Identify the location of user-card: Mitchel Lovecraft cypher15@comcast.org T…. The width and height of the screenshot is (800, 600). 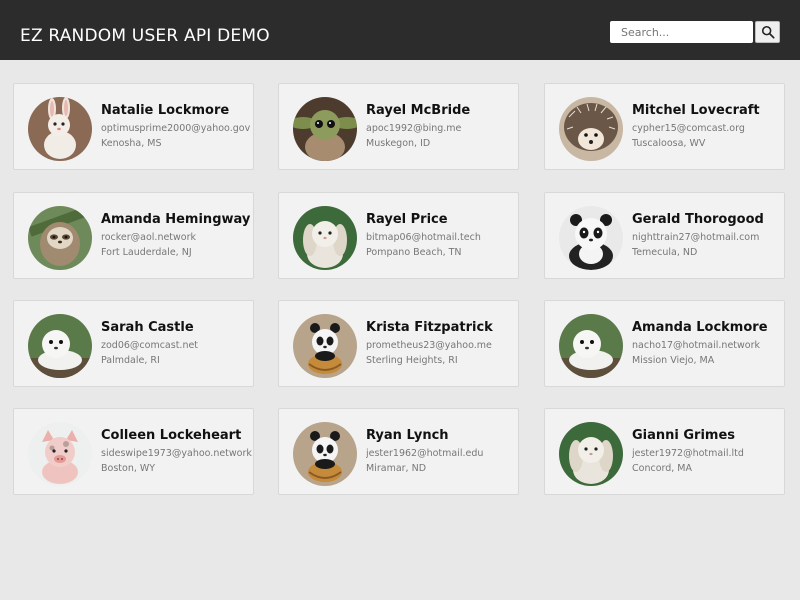
(664, 126).